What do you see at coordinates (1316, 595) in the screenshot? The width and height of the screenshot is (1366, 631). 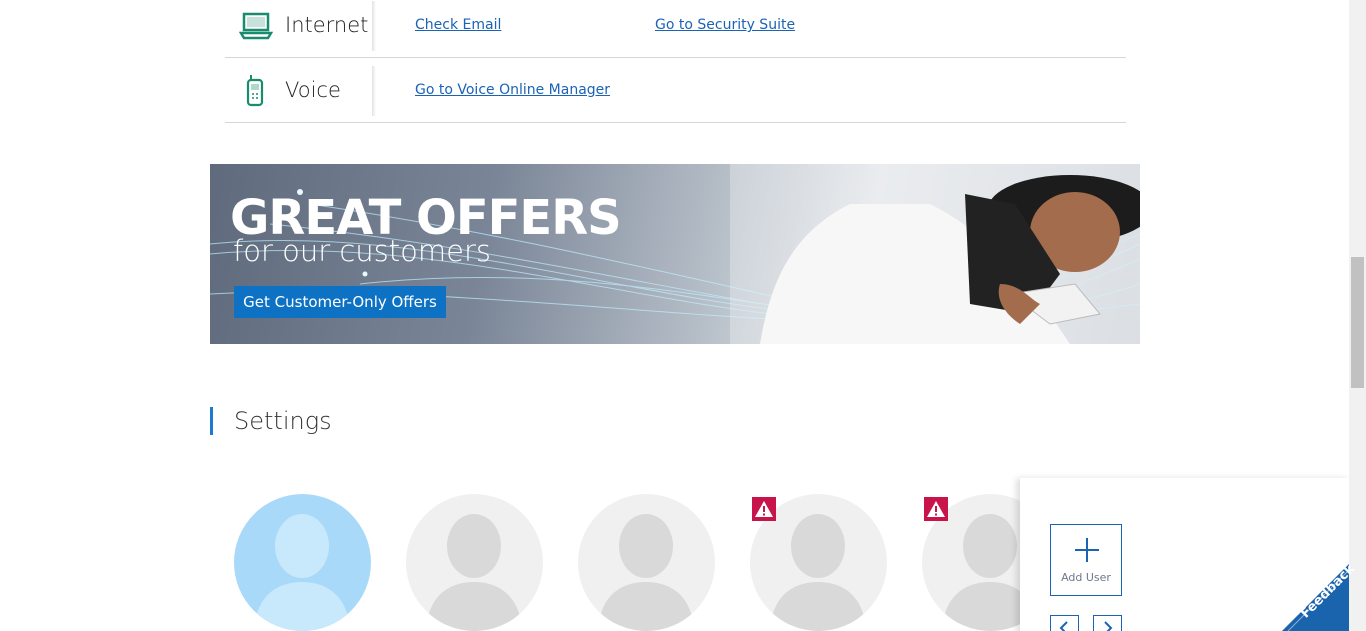 I see `feedback-tab: Feedback` at bounding box center [1316, 595].